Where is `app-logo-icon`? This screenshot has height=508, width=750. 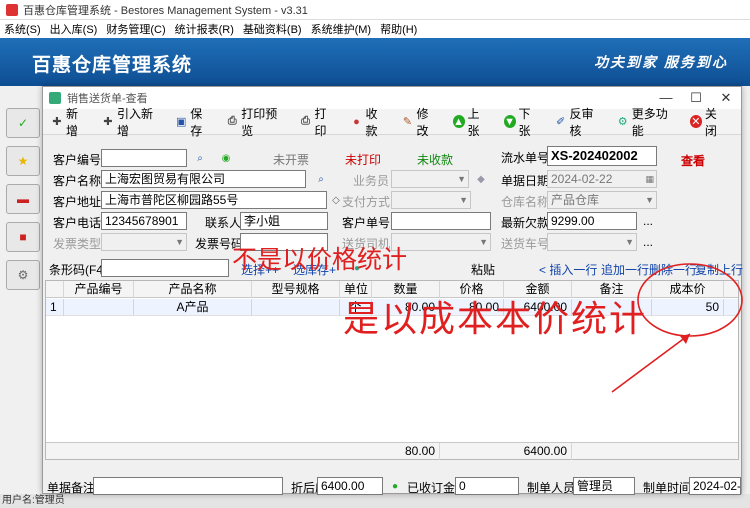 app-logo-icon is located at coordinates (12, 9).